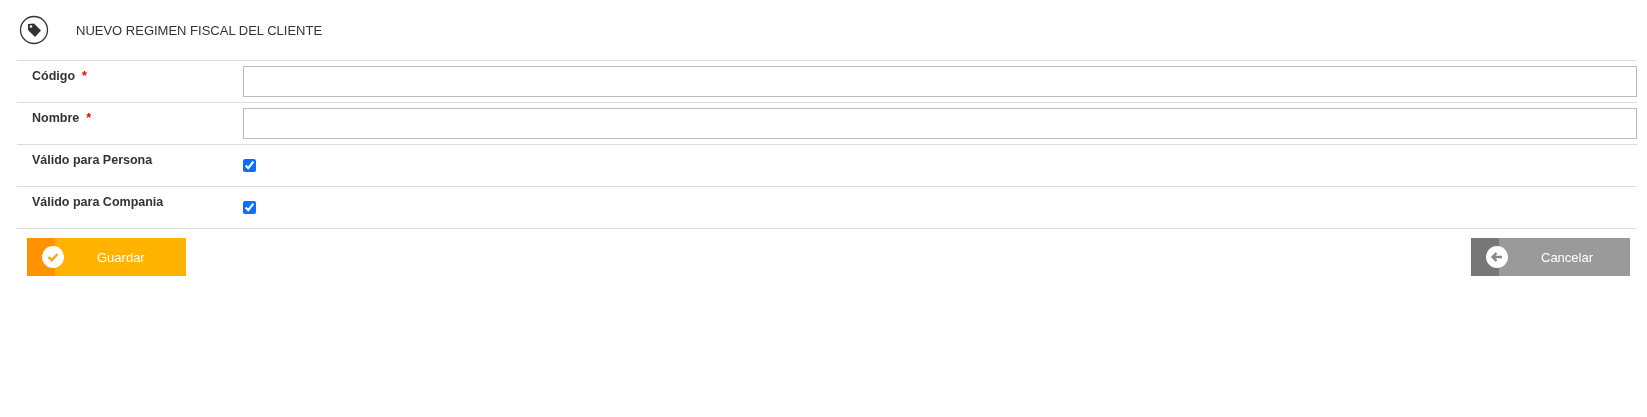 The height and width of the screenshot is (417, 1647). What do you see at coordinates (34, 30) in the screenshot?
I see `tag-icon` at bounding box center [34, 30].